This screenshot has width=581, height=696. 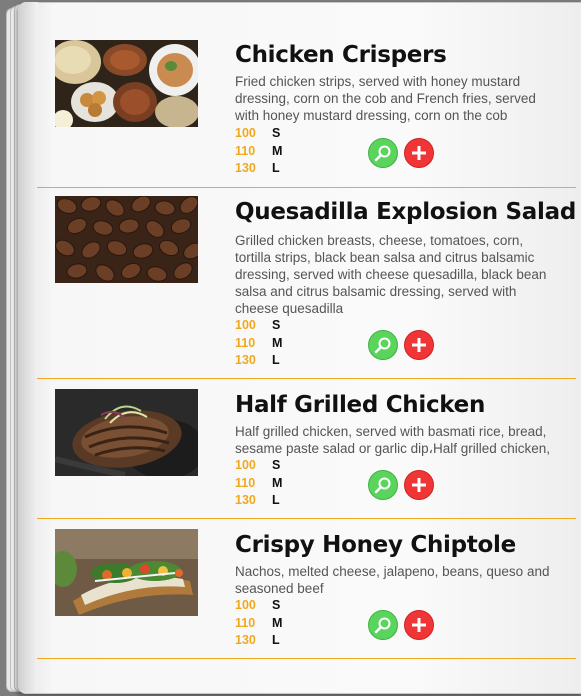 What do you see at coordinates (375, 545) in the screenshot?
I see `menu-item-title: Crispy Honey Chiptole` at bounding box center [375, 545].